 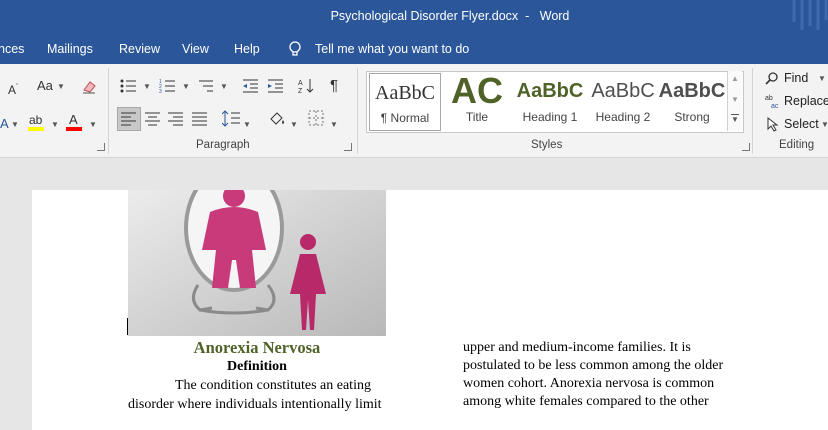 What do you see at coordinates (247, 124) in the screenshot?
I see `line-spacing-dropdown-icon: ▼` at bounding box center [247, 124].